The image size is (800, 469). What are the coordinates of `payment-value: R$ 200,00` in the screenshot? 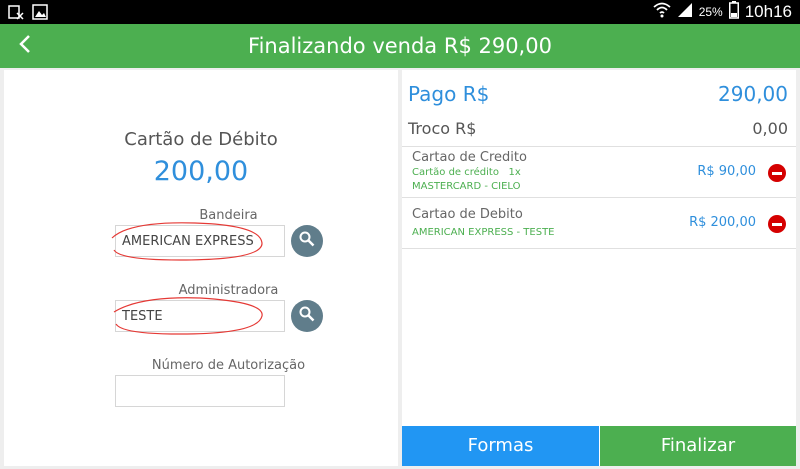 It's located at (722, 222).